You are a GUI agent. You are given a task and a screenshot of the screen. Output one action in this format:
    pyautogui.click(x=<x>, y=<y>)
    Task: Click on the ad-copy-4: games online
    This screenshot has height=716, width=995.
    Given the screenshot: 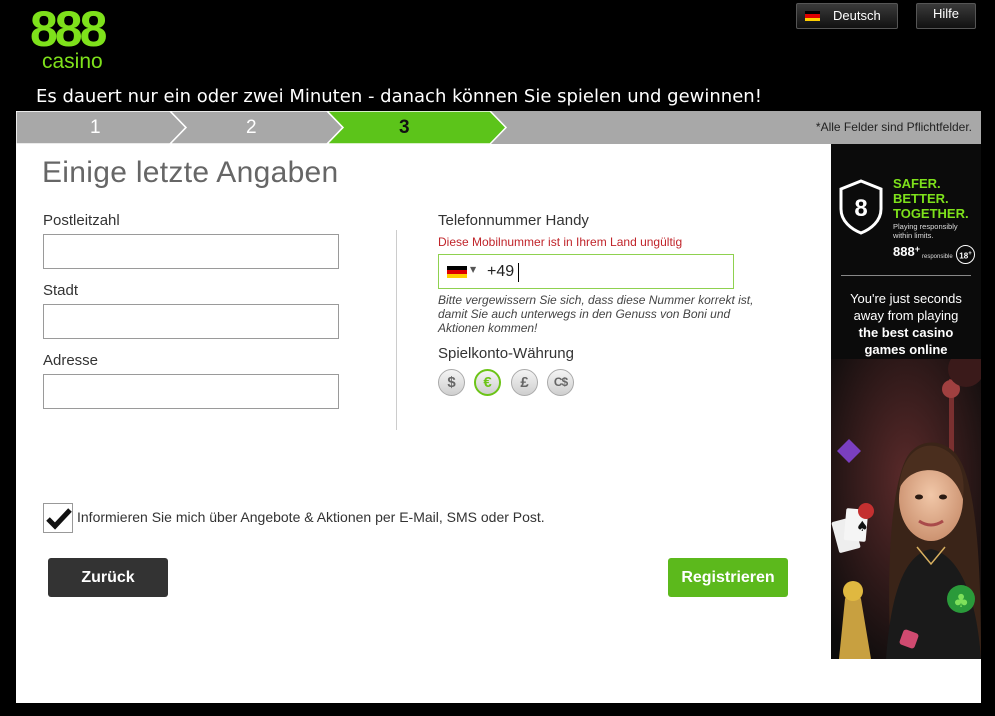 What is the action you would take?
    pyautogui.click(x=906, y=349)
    